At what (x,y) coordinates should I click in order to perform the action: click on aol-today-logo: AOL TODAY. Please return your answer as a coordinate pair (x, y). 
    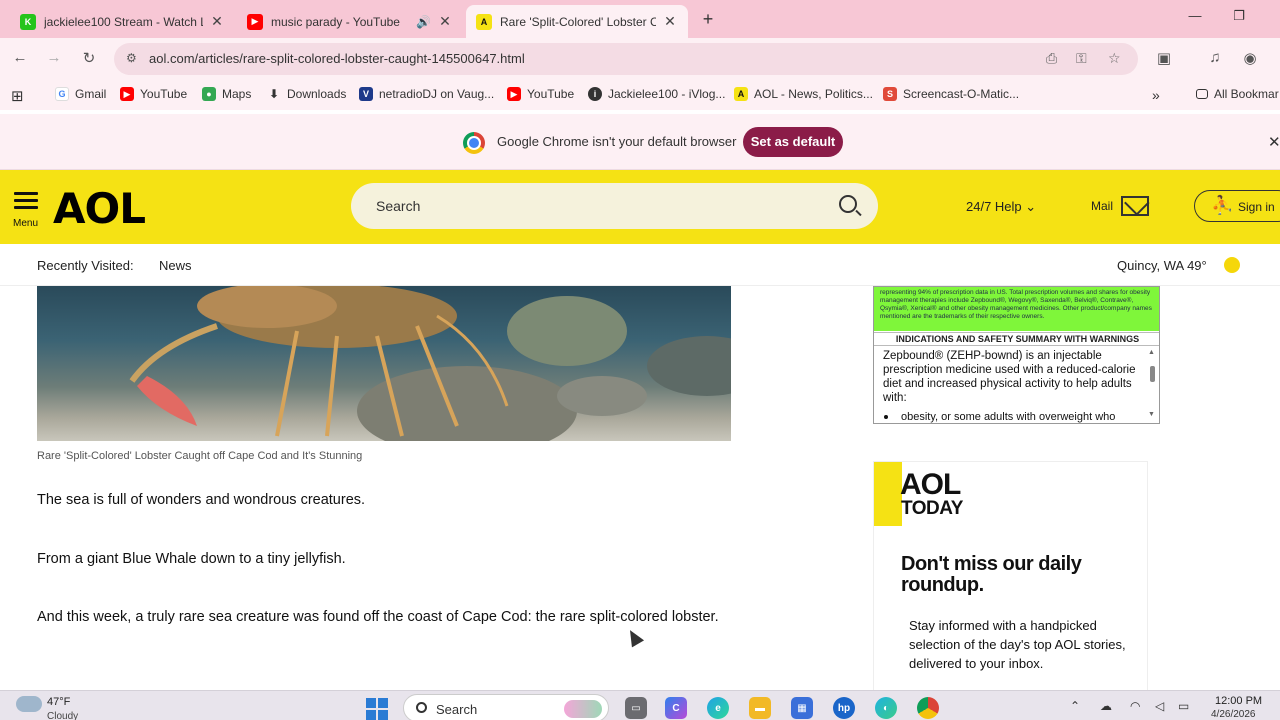
    Looking at the image, I should click on (925, 494).